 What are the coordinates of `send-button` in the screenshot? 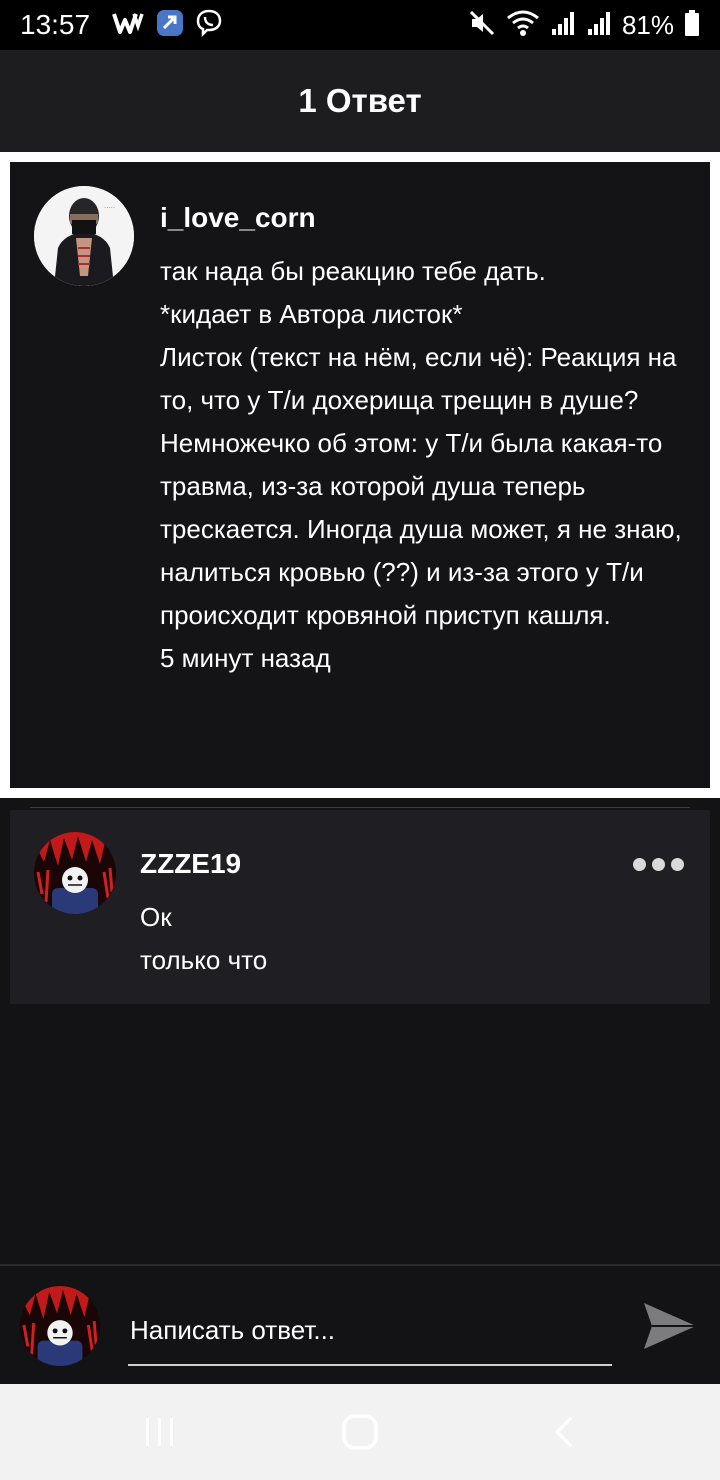 It's located at (670, 1326).